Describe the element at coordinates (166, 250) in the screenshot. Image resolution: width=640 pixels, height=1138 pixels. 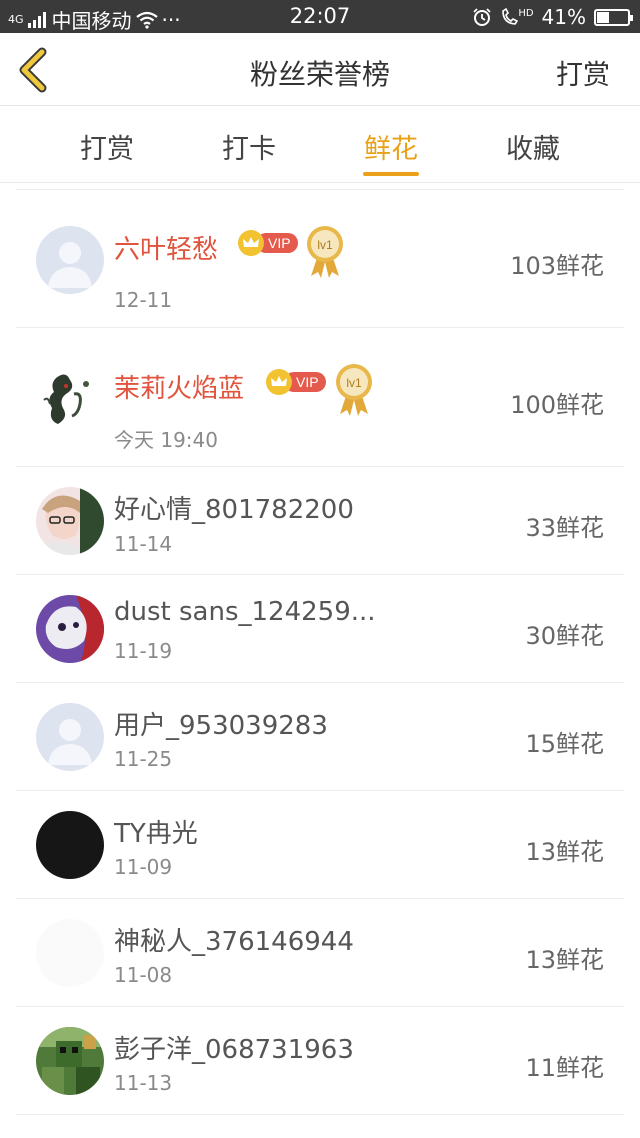
I see `user-name: 六叶轻愁` at that location.